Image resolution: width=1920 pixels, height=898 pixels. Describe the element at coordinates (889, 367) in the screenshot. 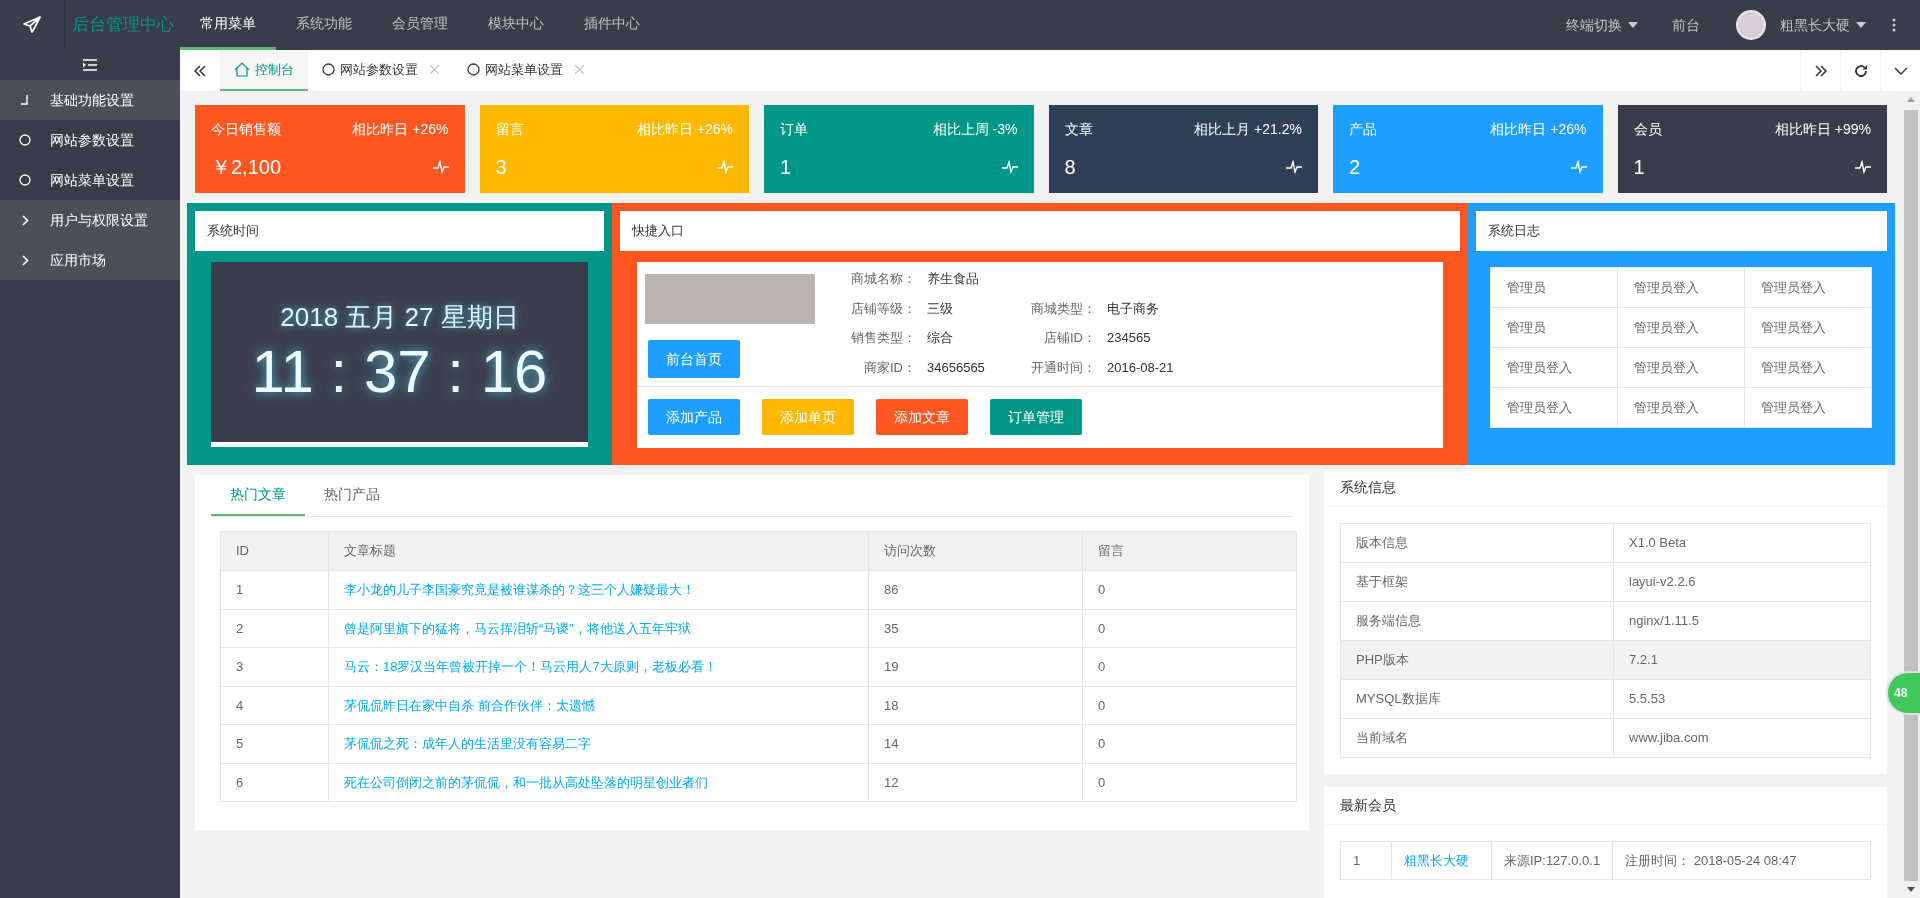

I see `info-label: 商家ID：` at that location.